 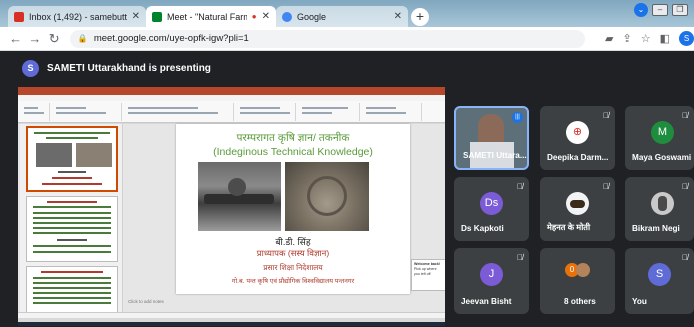 What do you see at coordinates (662, 132) in the screenshot?
I see `participant-avatar: M` at bounding box center [662, 132].